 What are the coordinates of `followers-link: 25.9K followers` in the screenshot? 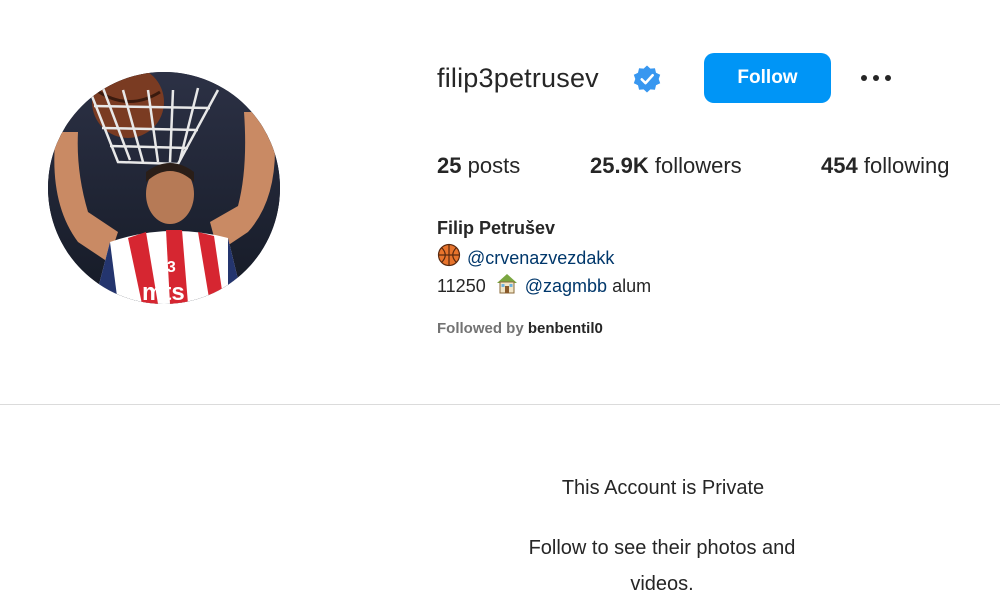 It's located at (666, 166).